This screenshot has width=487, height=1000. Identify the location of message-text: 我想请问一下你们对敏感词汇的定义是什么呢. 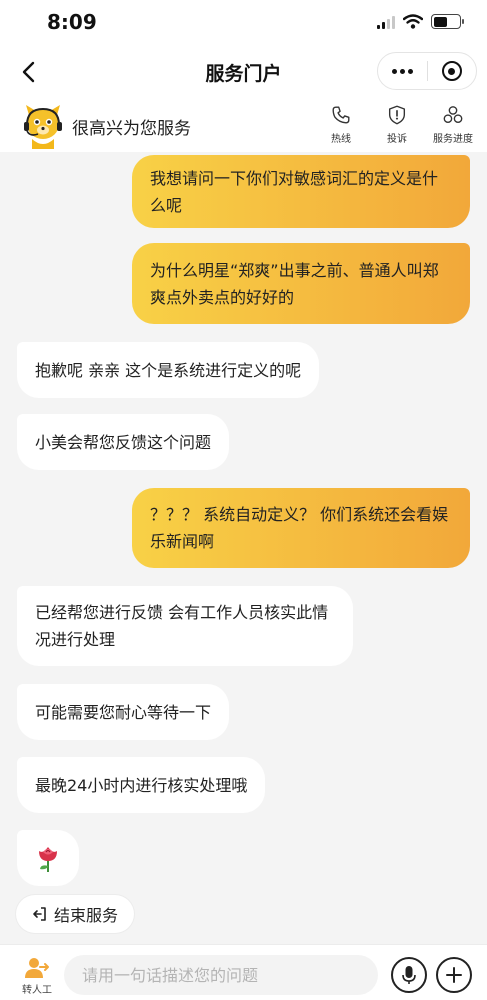
(294, 191).